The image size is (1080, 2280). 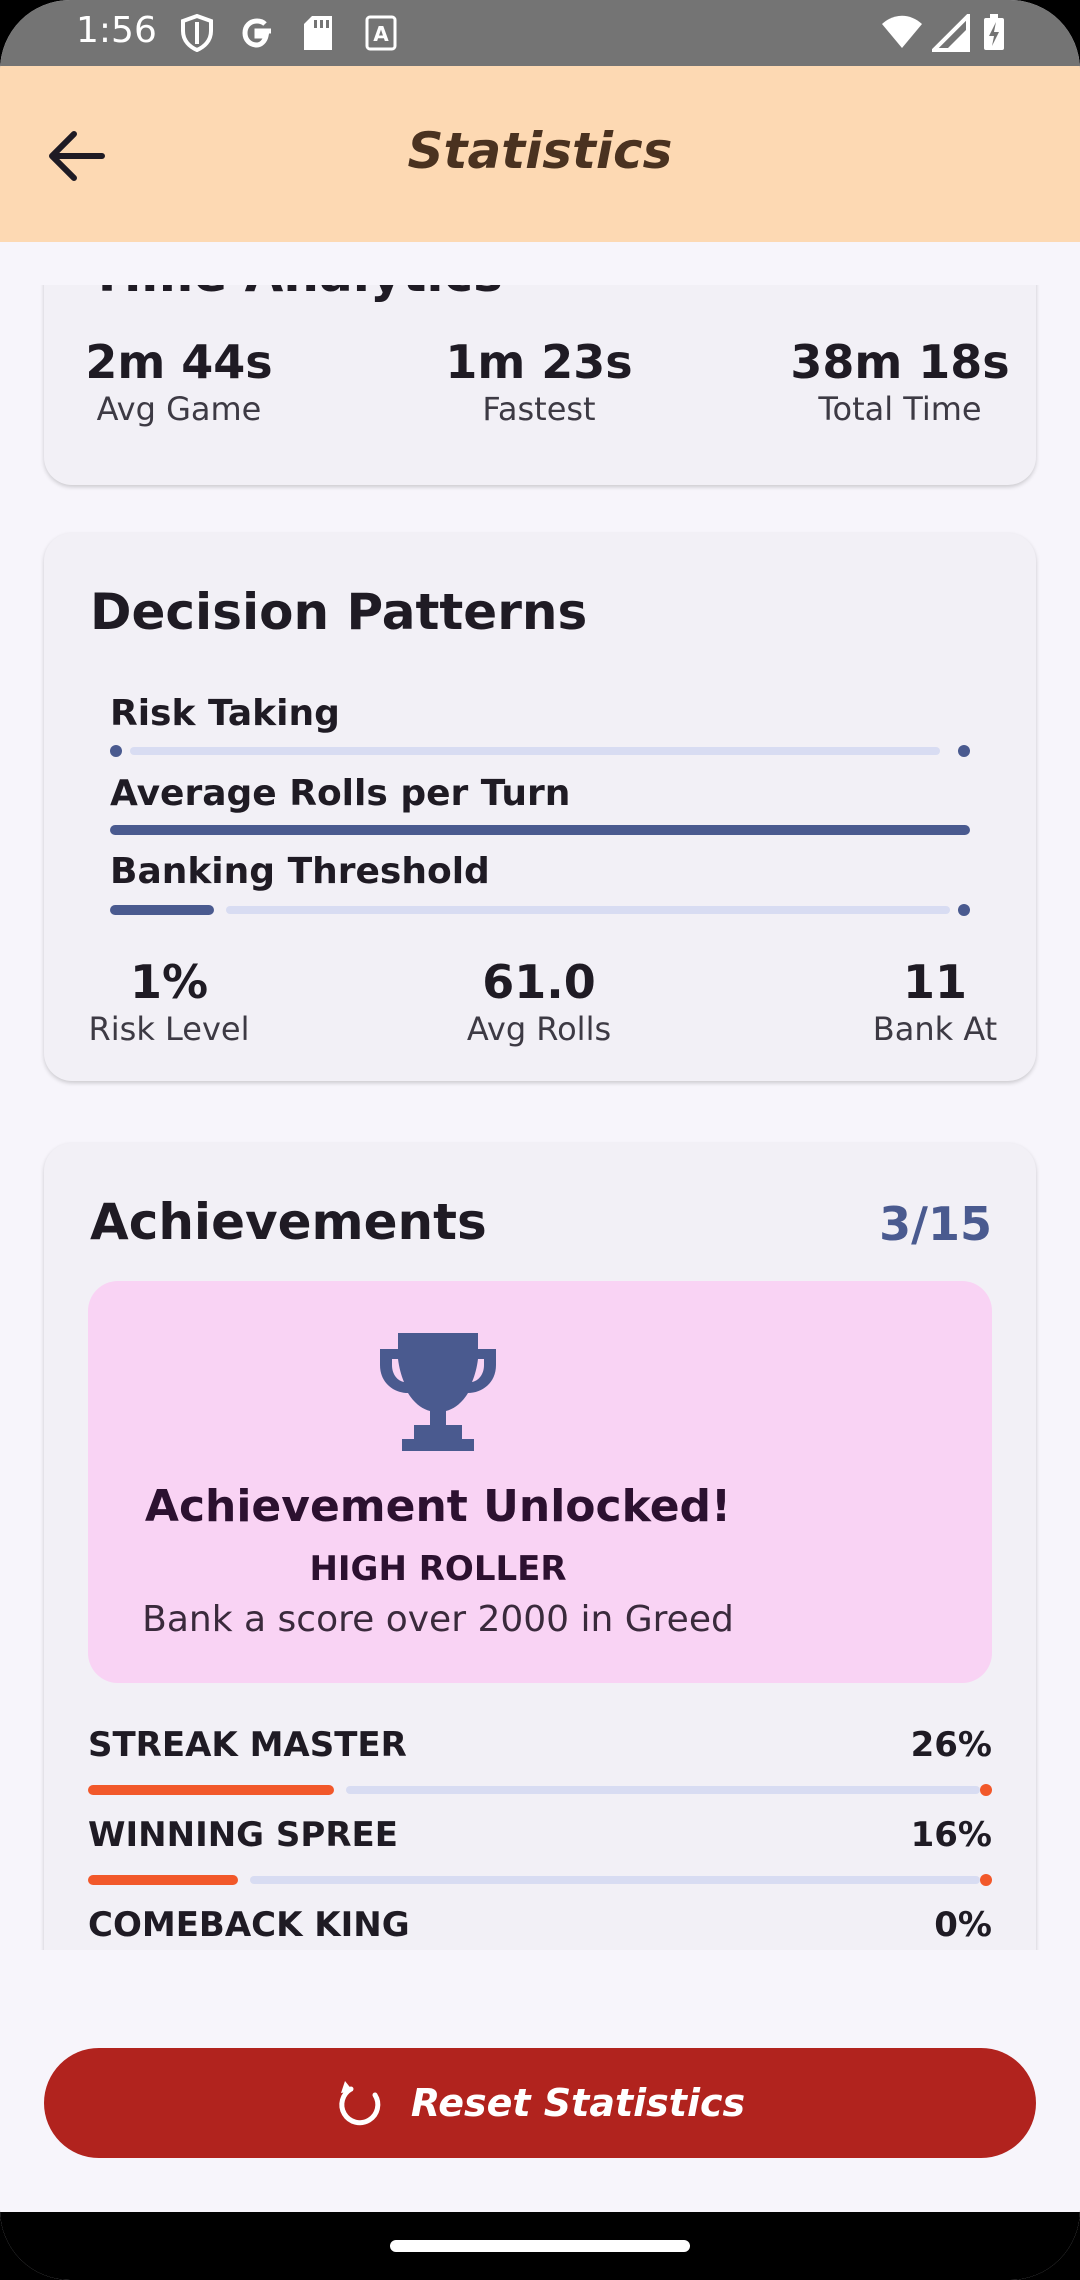 I want to click on winning-spree-percent: 16%, so click(x=951, y=1835).